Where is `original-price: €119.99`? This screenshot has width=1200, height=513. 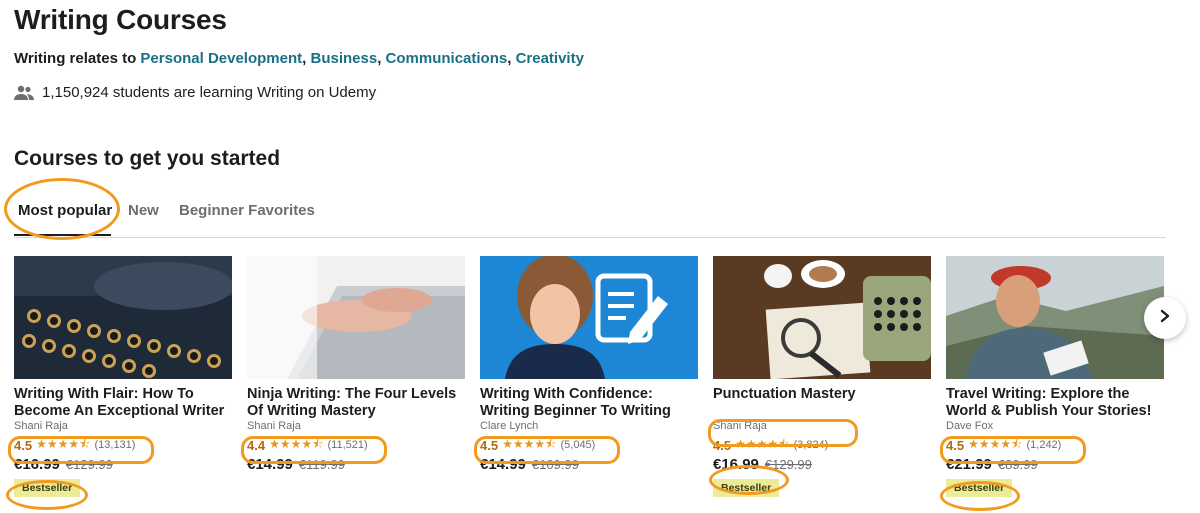
original-price: €119.99 is located at coordinates (321, 464).